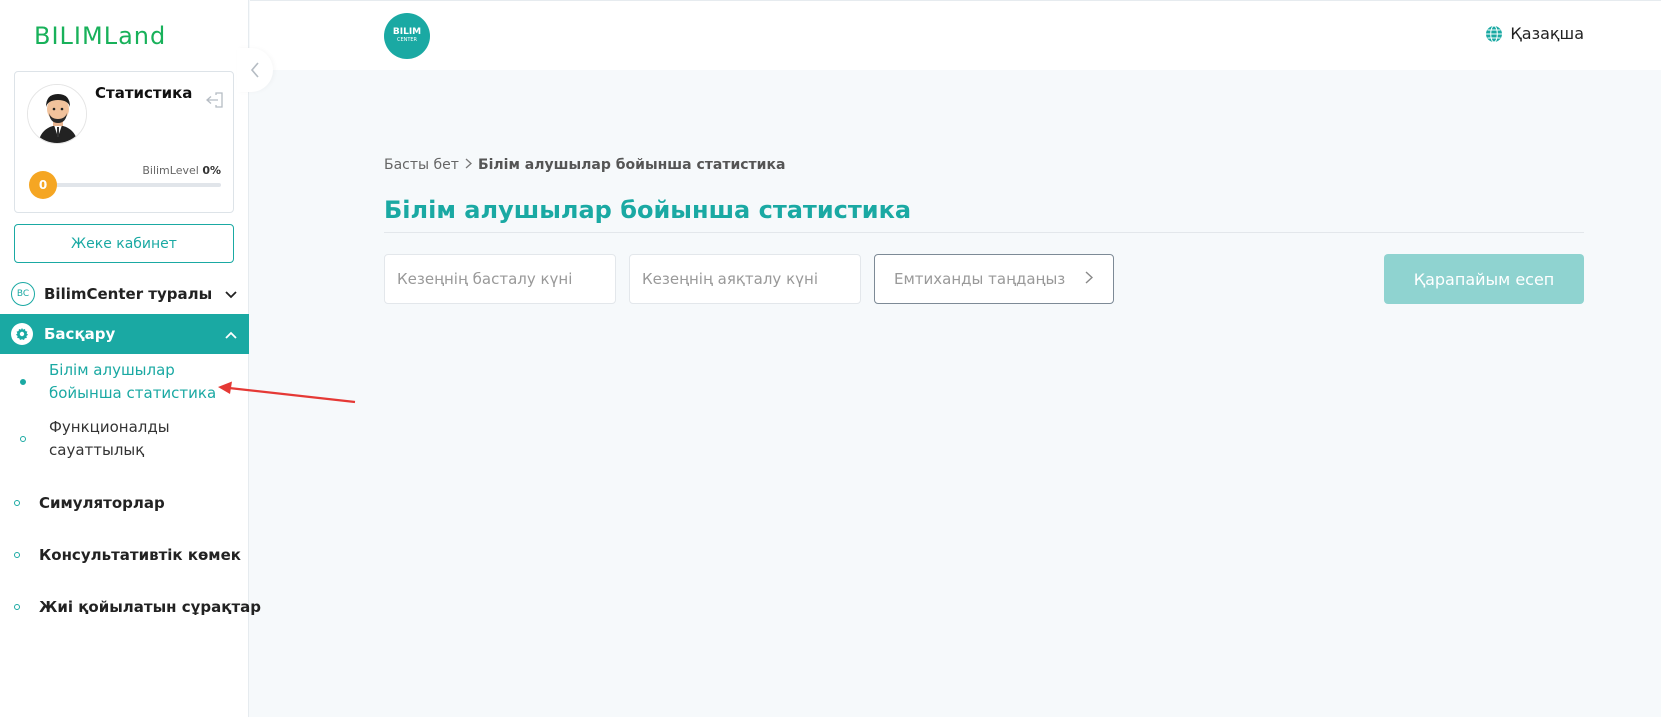  What do you see at coordinates (124, 243) in the screenshot?
I see `personal-cabinet-button: Жеке кабинет` at bounding box center [124, 243].